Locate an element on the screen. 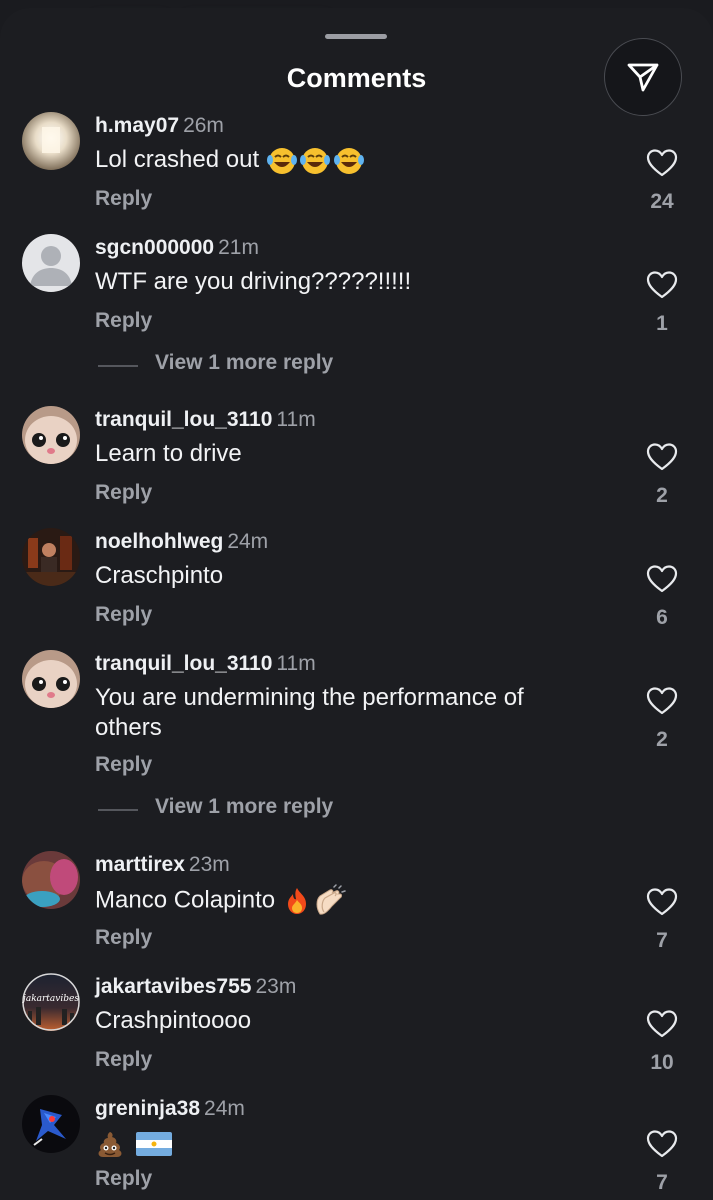  avatar: jakartavibes is located at coordinates (51, 1002).